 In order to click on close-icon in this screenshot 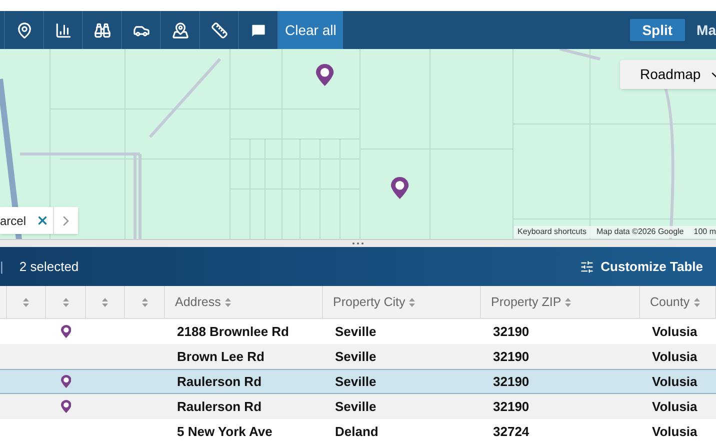, I will do `click(43, 220)`.